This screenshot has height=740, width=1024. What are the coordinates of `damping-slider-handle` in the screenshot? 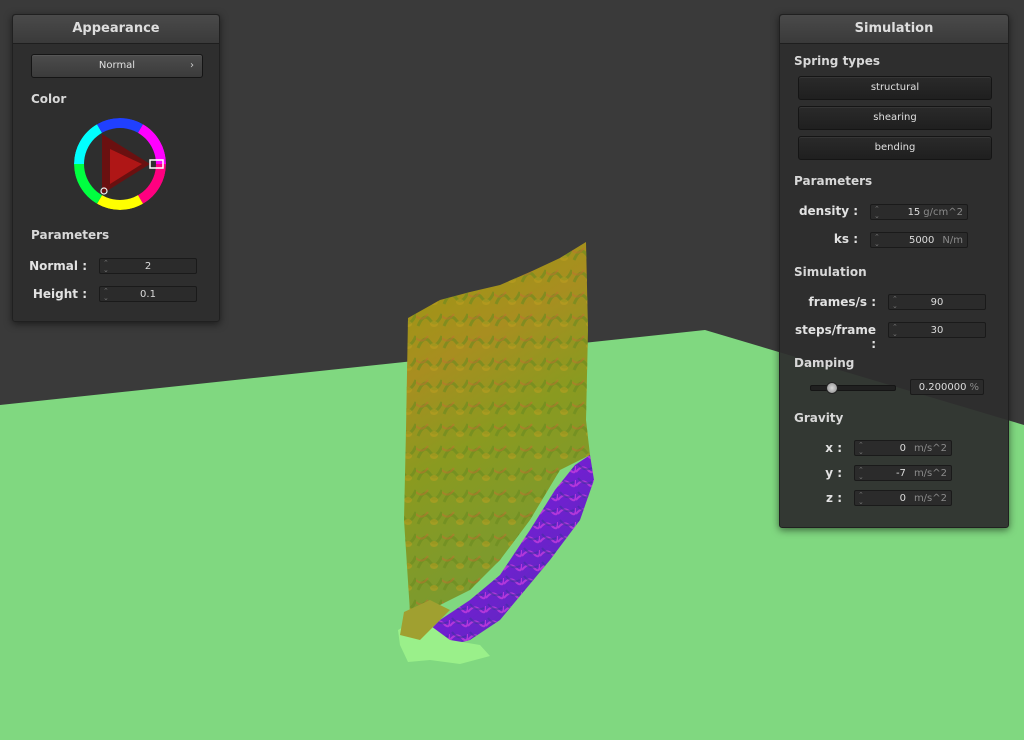 It's located at (832, 388).